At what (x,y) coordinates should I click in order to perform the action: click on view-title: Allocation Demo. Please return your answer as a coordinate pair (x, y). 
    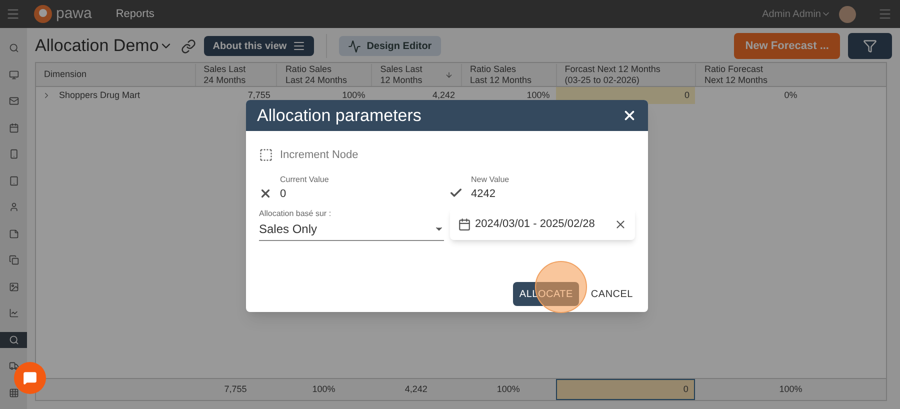
    Looking at the image, I should click on (104, 46).